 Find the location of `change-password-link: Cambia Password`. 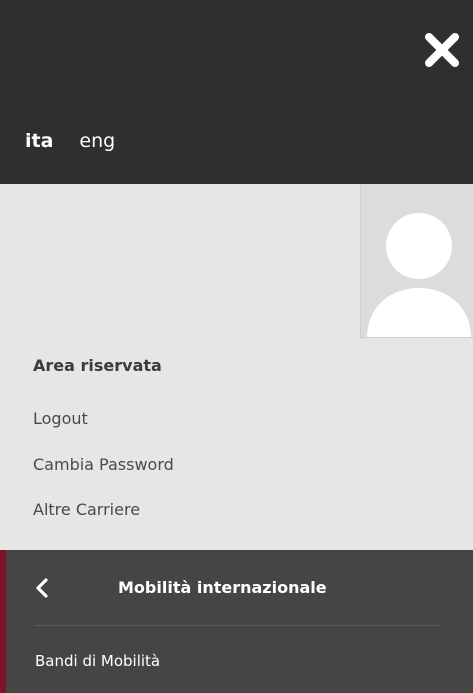

change-password-link: Cambia Password is located at coordinates (103, 464).